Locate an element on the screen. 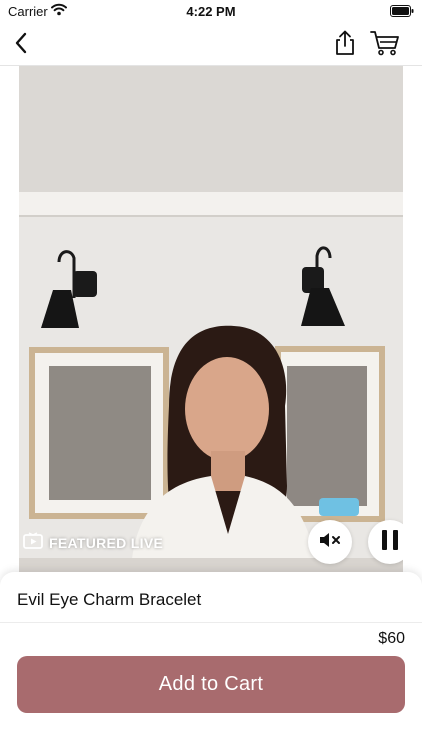 This screenshot has height=750, width=422. speaker-muted-icon is located at coordinates (330, 542).